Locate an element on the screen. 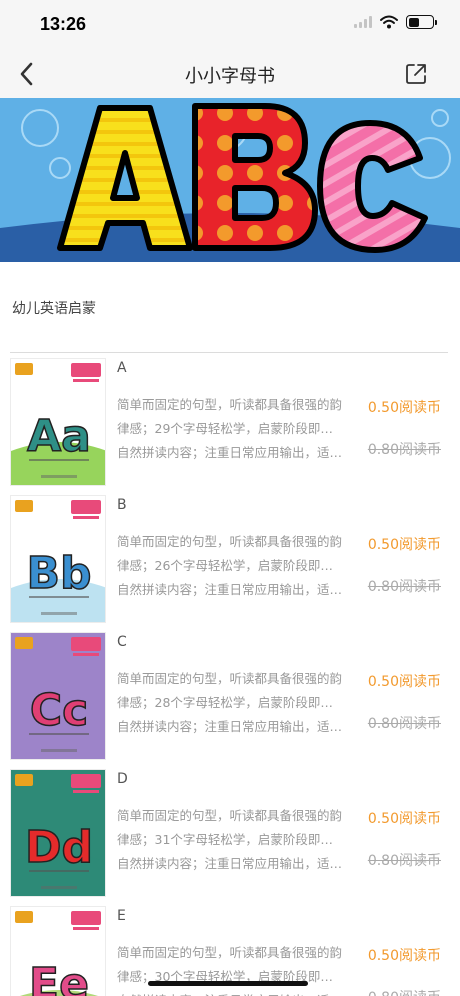 The height and width of the screenshot is (996, 460). share-button is located at coordinates (416, 74).